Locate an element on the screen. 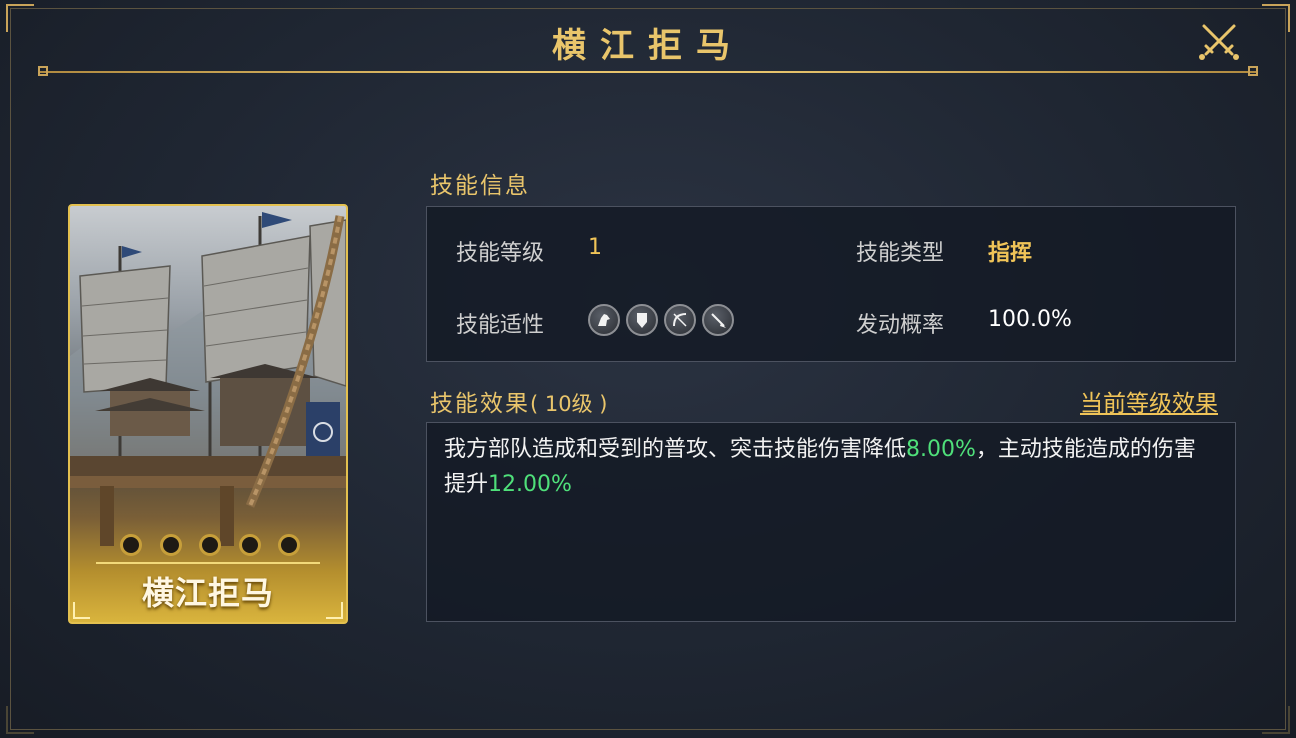 The width and height of the screenshot is (1296, 738). skill-effect-heading: 技能效果( 10级 ) is located at coordinates (518, 401).